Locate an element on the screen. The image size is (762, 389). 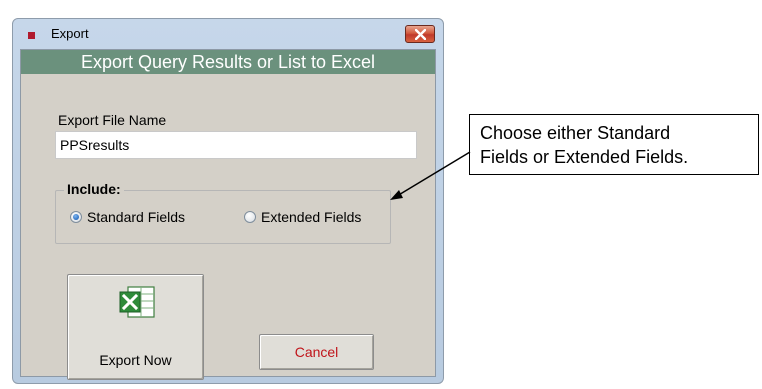
callout-arrow is located at coordinates (430, 175).